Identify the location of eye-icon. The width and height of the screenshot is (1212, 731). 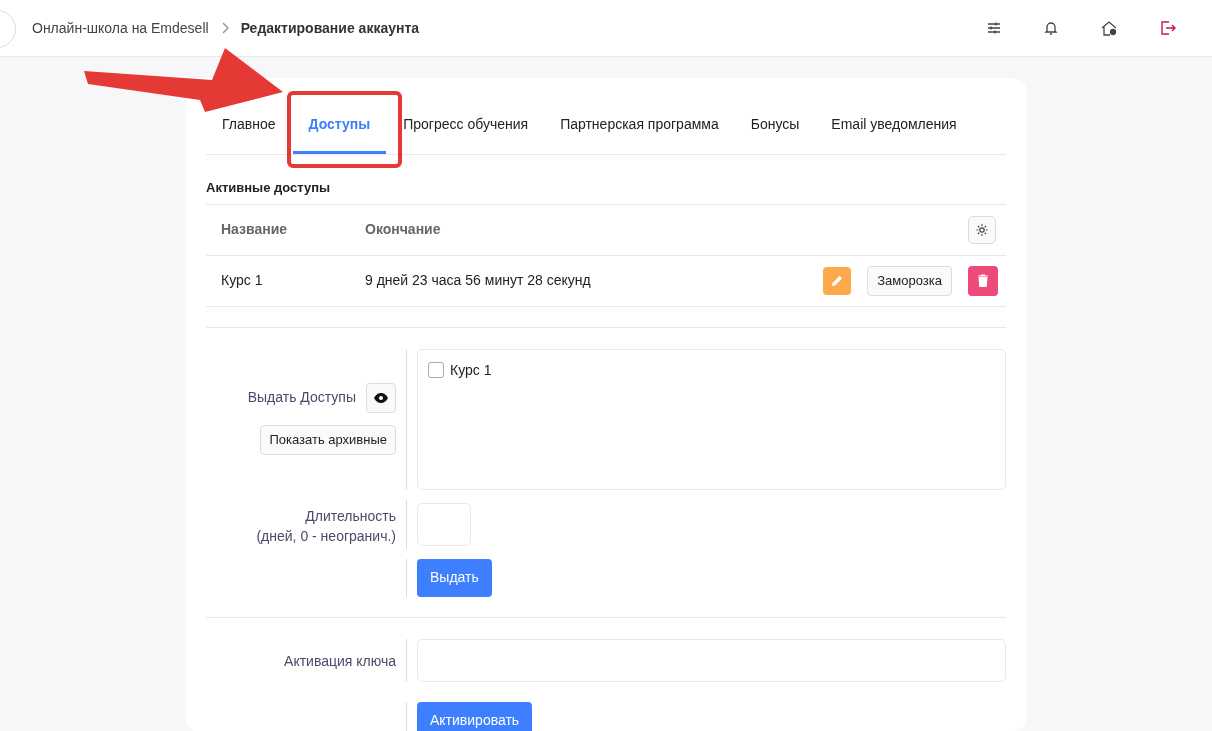
(381, 397).